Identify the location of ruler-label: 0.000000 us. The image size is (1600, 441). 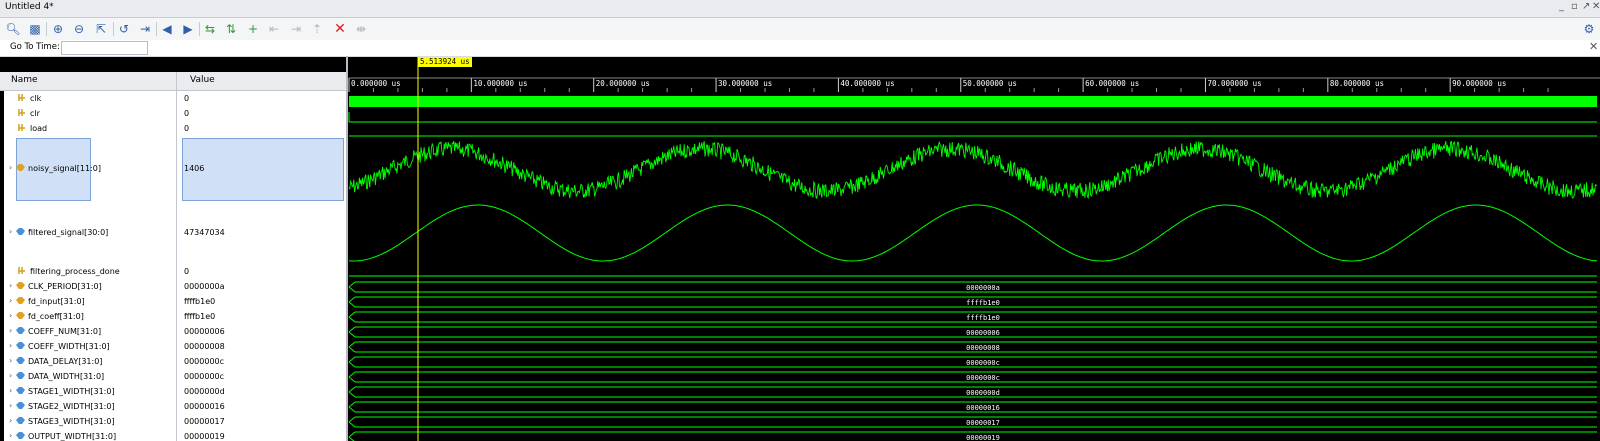
(376, 83).